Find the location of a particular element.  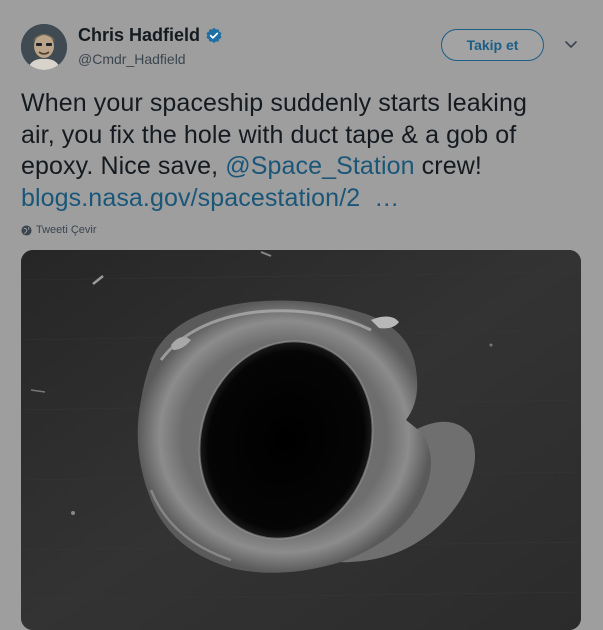

verified-badge-icon is located at coordinates (214, 35).